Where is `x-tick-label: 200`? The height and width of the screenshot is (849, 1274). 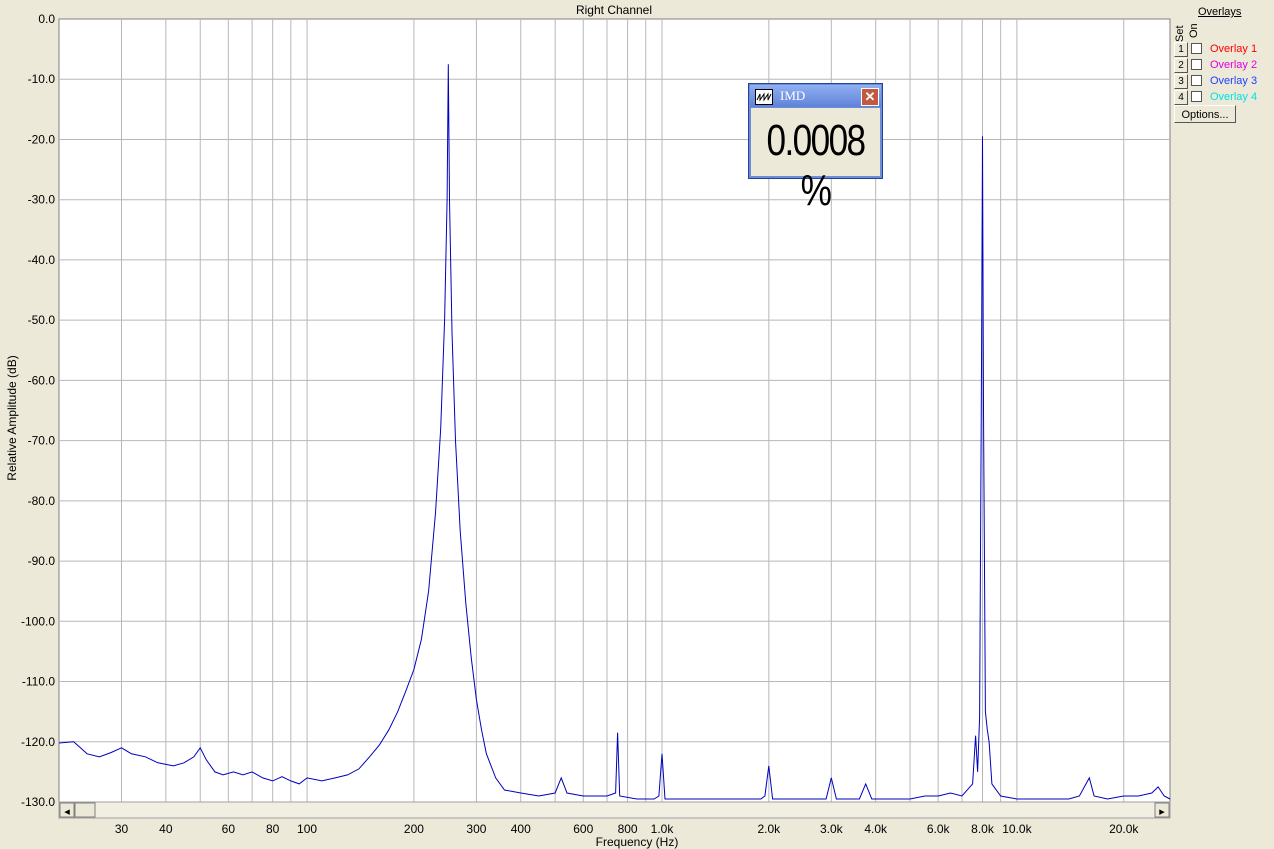
x-tick-label: 200 is located at coordinates (414, 829).